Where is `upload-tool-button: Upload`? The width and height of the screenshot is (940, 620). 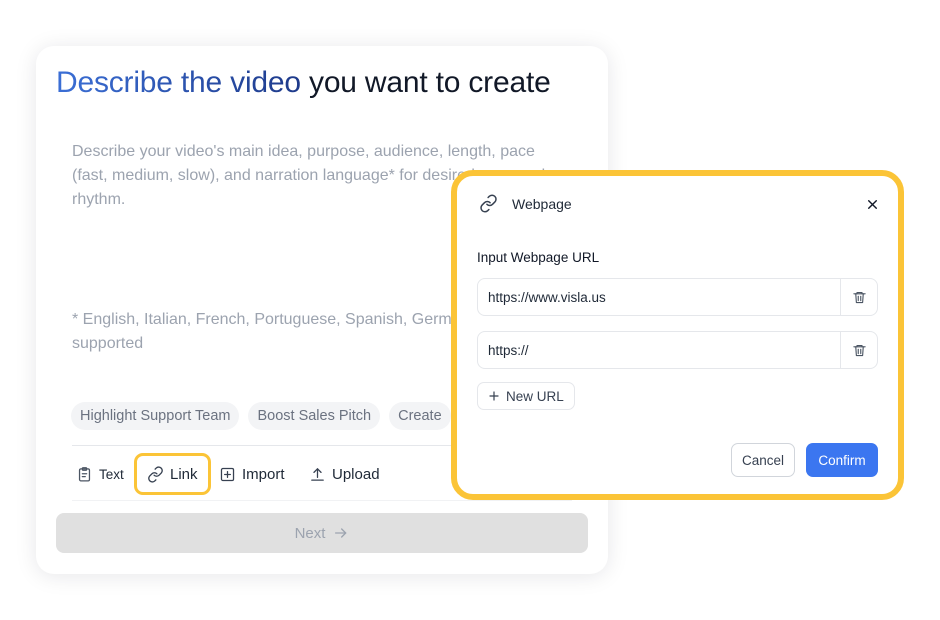
upload-tool-button: Upload is located at coordinates (344, 474).